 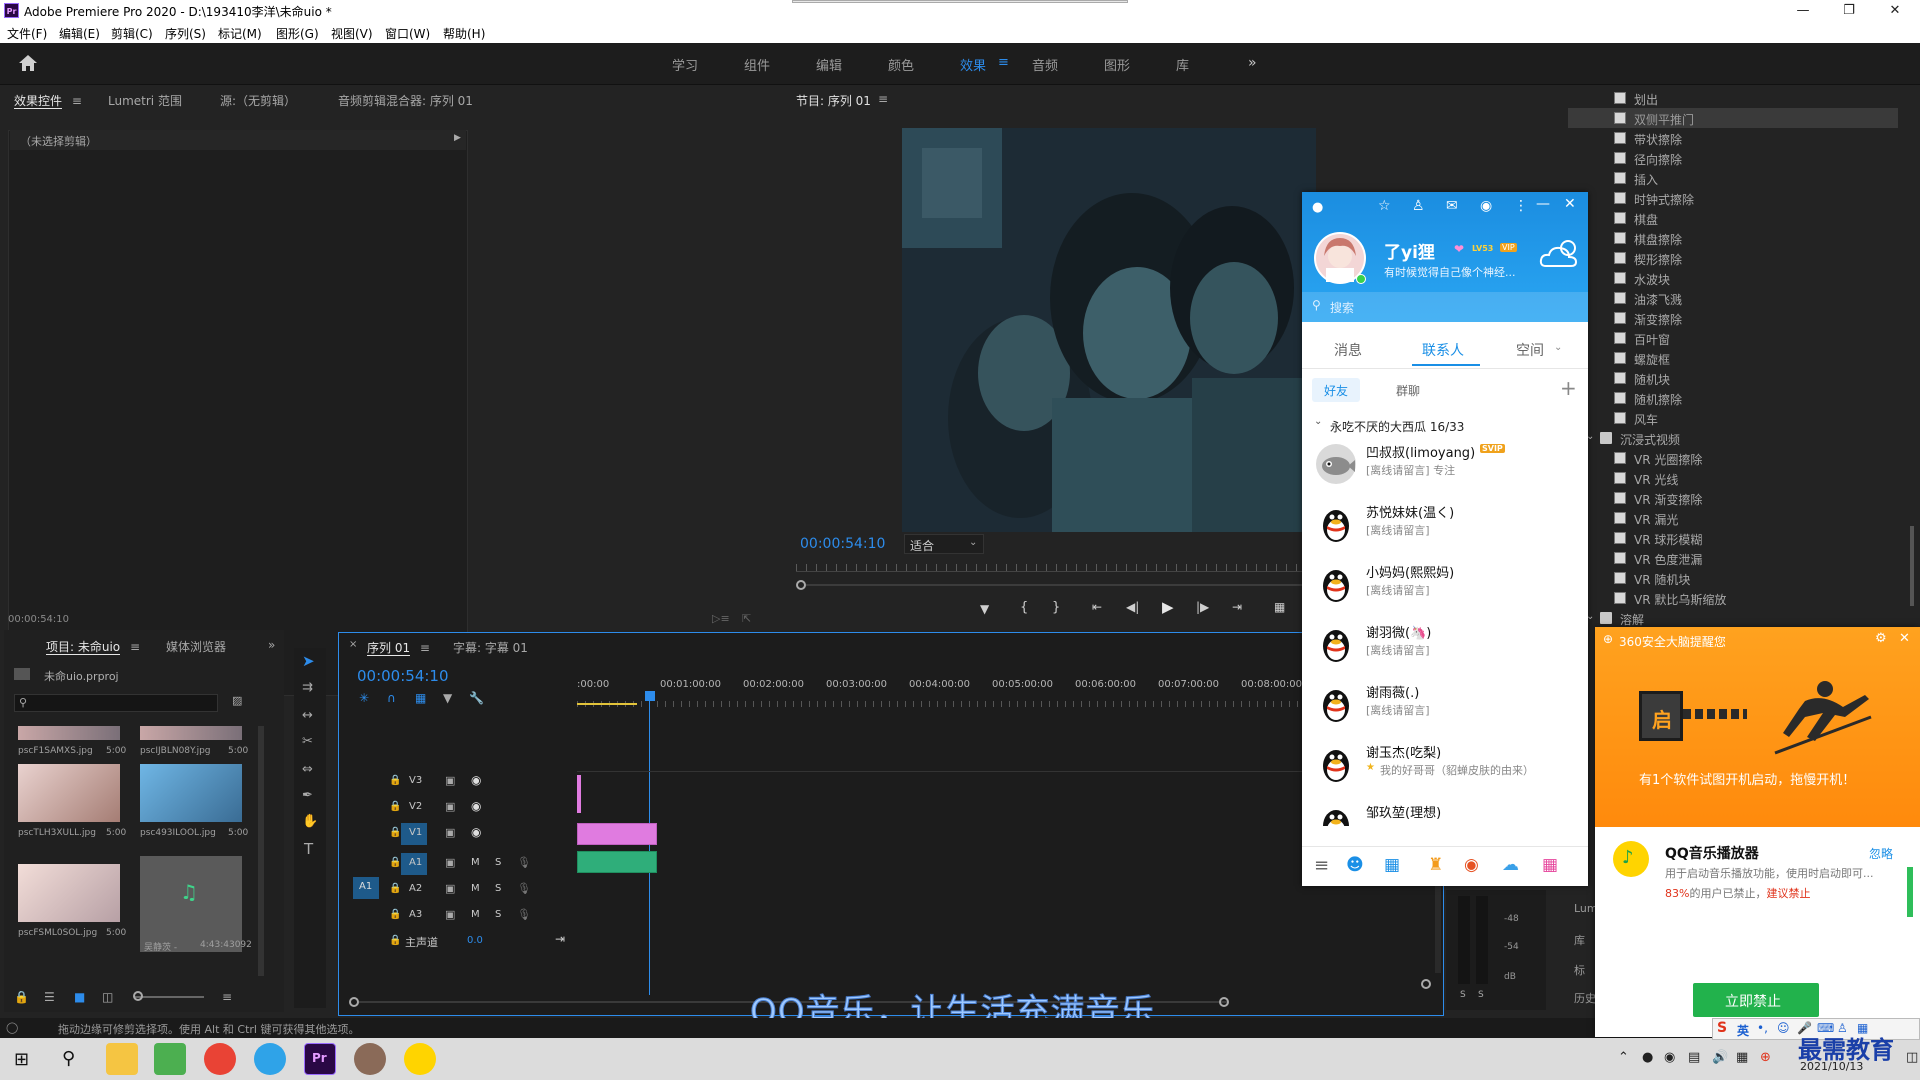 I want to click on ie-browser-icon, so click(x=270, y=1059).